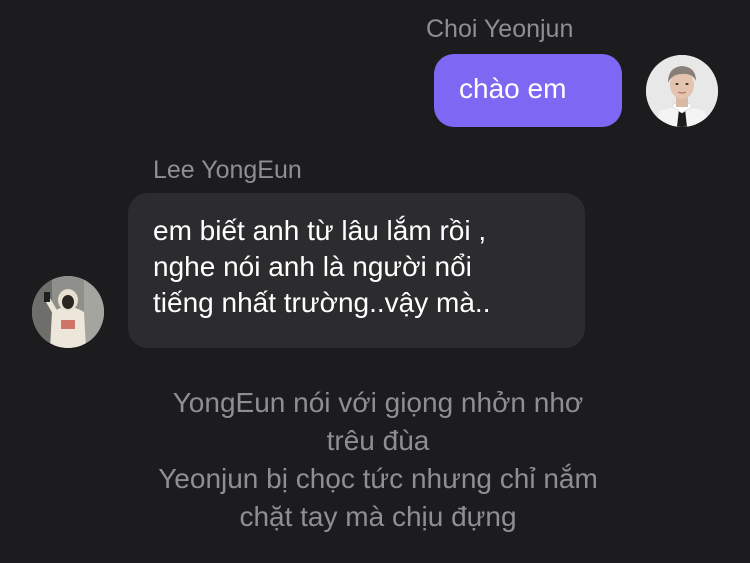  Describe the element at coordinates (513, 88) in the screenshot. I see `message-text-line: chào em` at that location.